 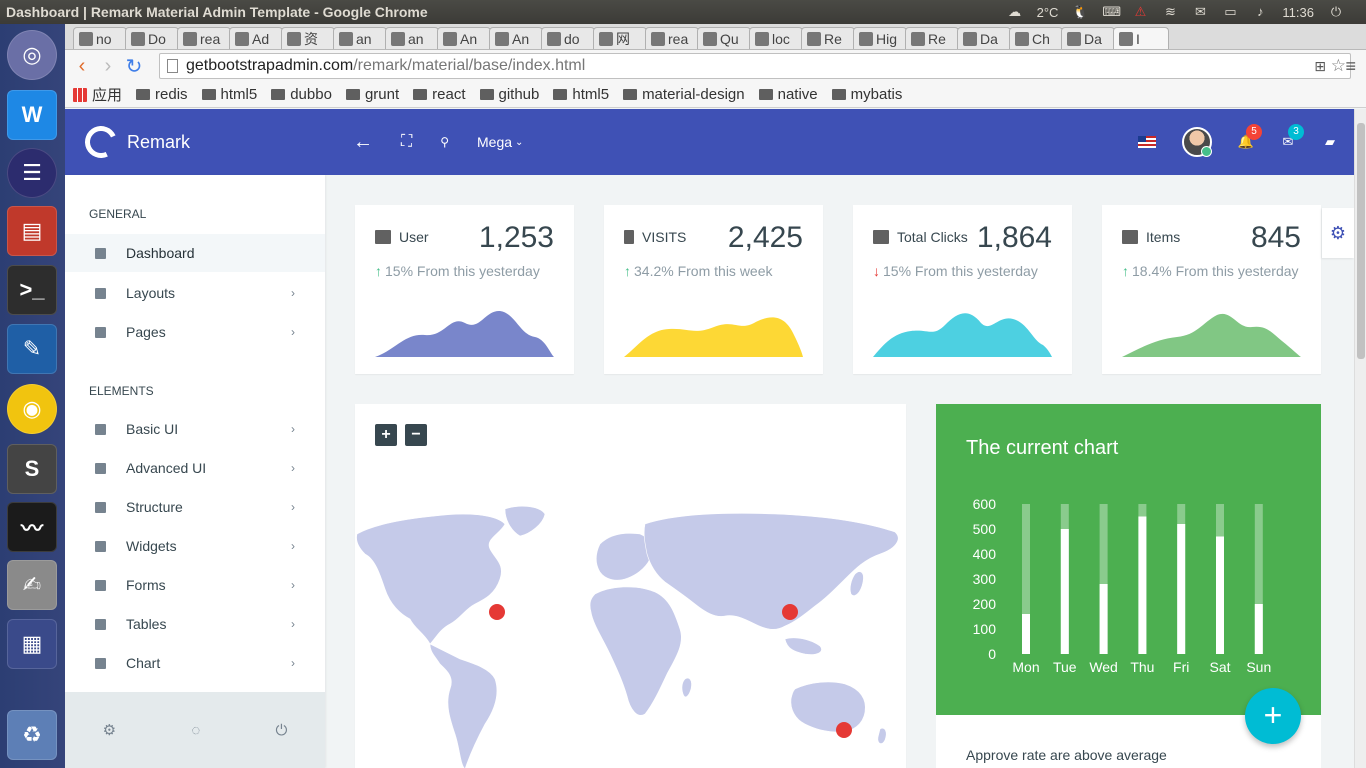 What do you see at coordinates (195, 293) in the screenshot?
I see `sidebar-item-layouts: Layouts ›` at bounding box center [195, 293].